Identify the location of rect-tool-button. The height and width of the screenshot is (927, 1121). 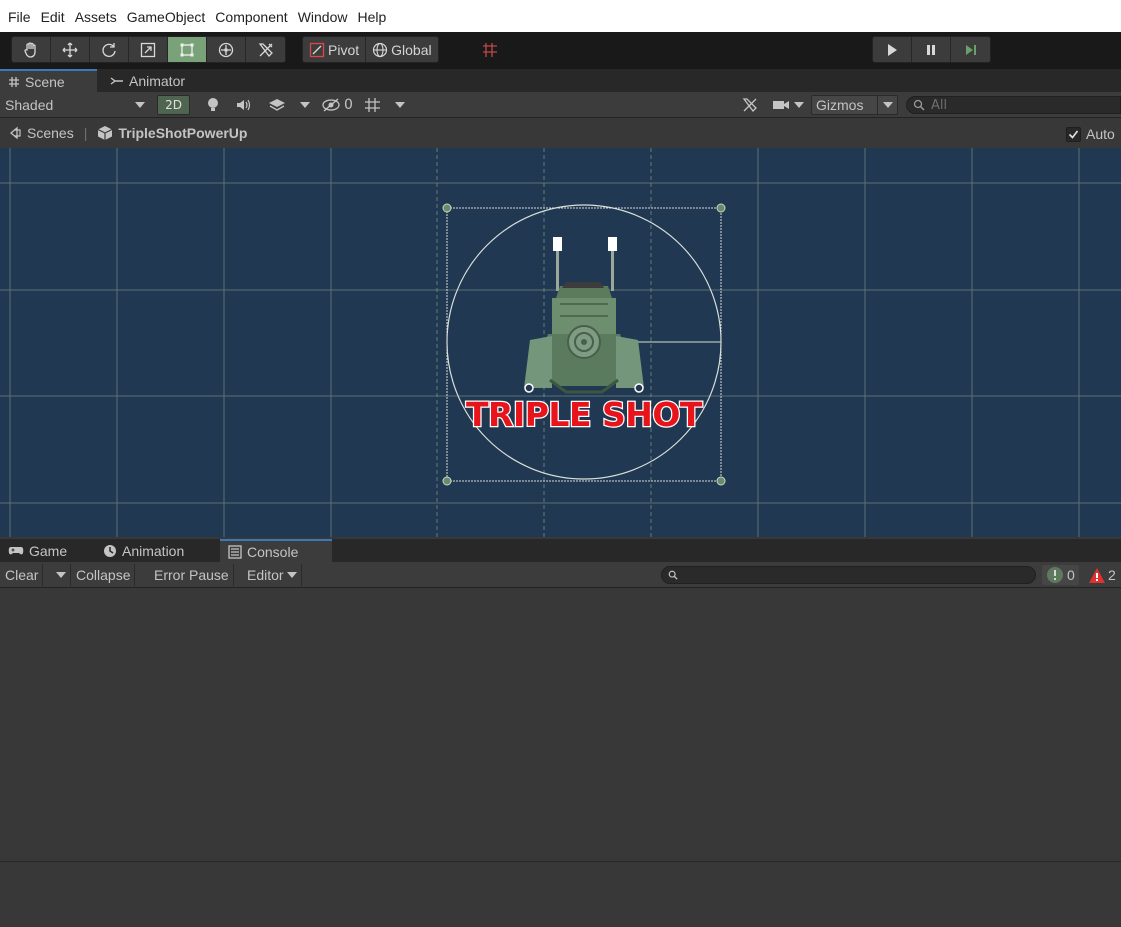
(187, 49).